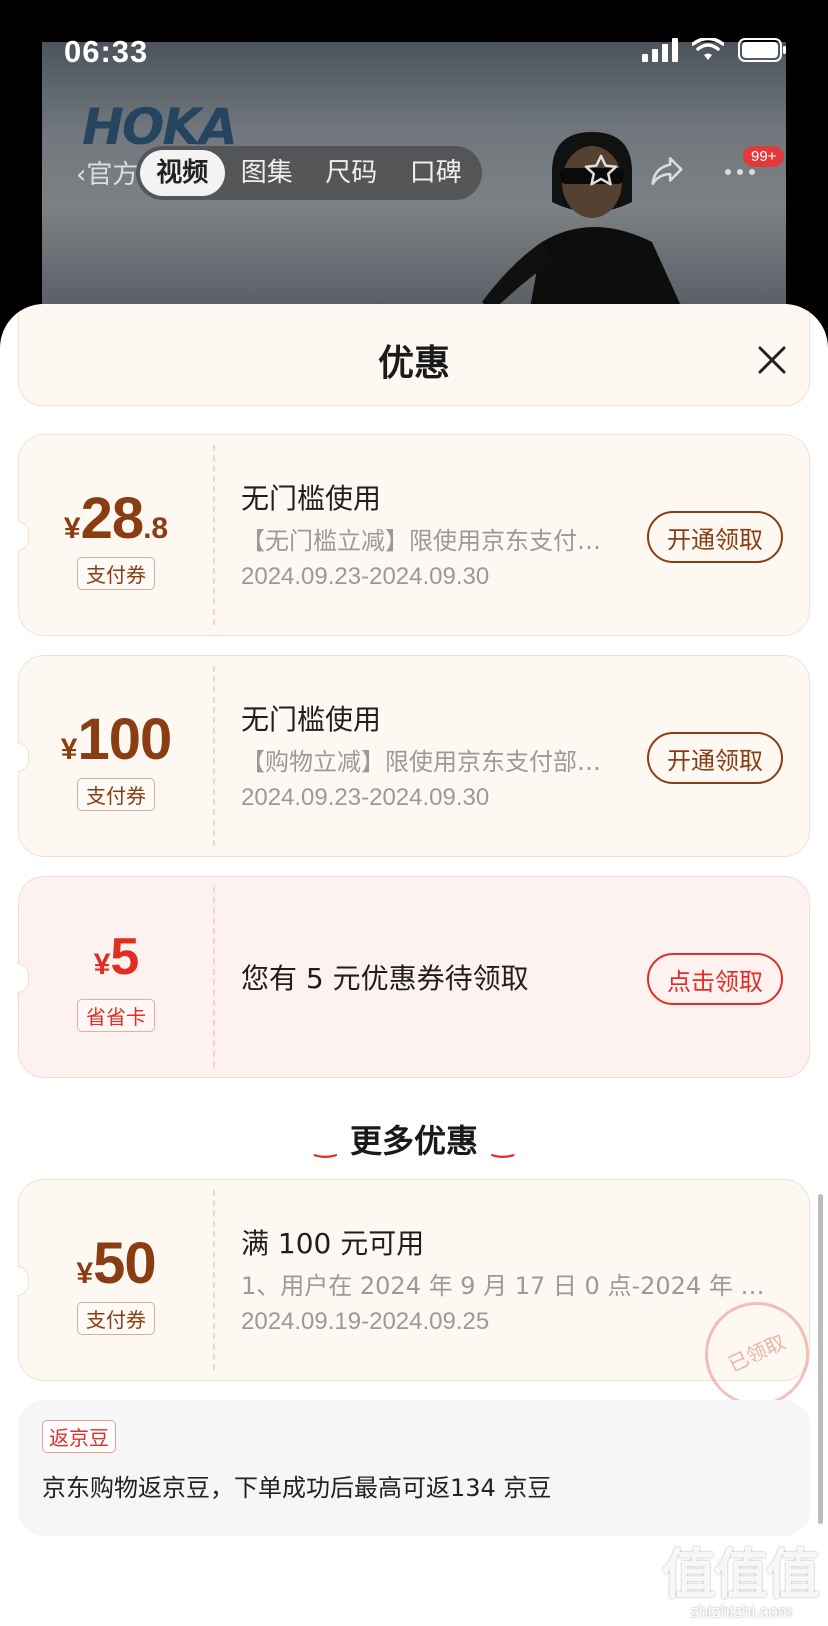 This screenshot has width=828, height=1626. I want to click on coupon-value-area: ¥100 支付券, so click(116, 757).